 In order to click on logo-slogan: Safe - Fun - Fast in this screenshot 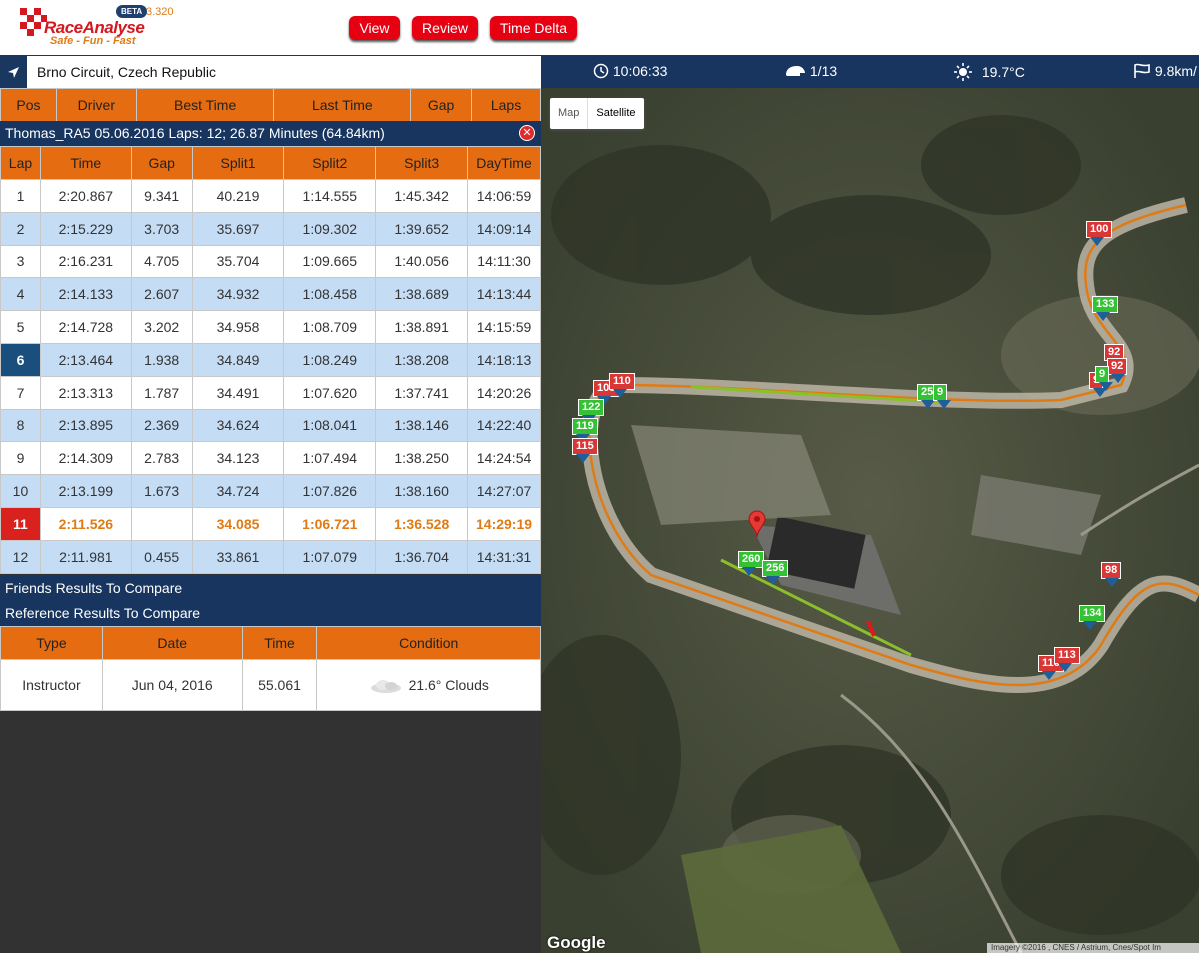, I will do `click(93, 41)`.